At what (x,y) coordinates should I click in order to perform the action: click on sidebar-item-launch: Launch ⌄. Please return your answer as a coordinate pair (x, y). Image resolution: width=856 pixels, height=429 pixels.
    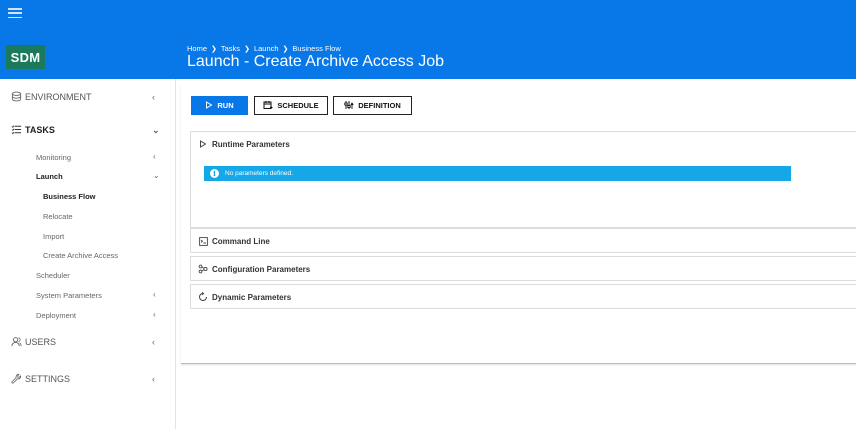
    Looking at the image, I should click on (88, 177).